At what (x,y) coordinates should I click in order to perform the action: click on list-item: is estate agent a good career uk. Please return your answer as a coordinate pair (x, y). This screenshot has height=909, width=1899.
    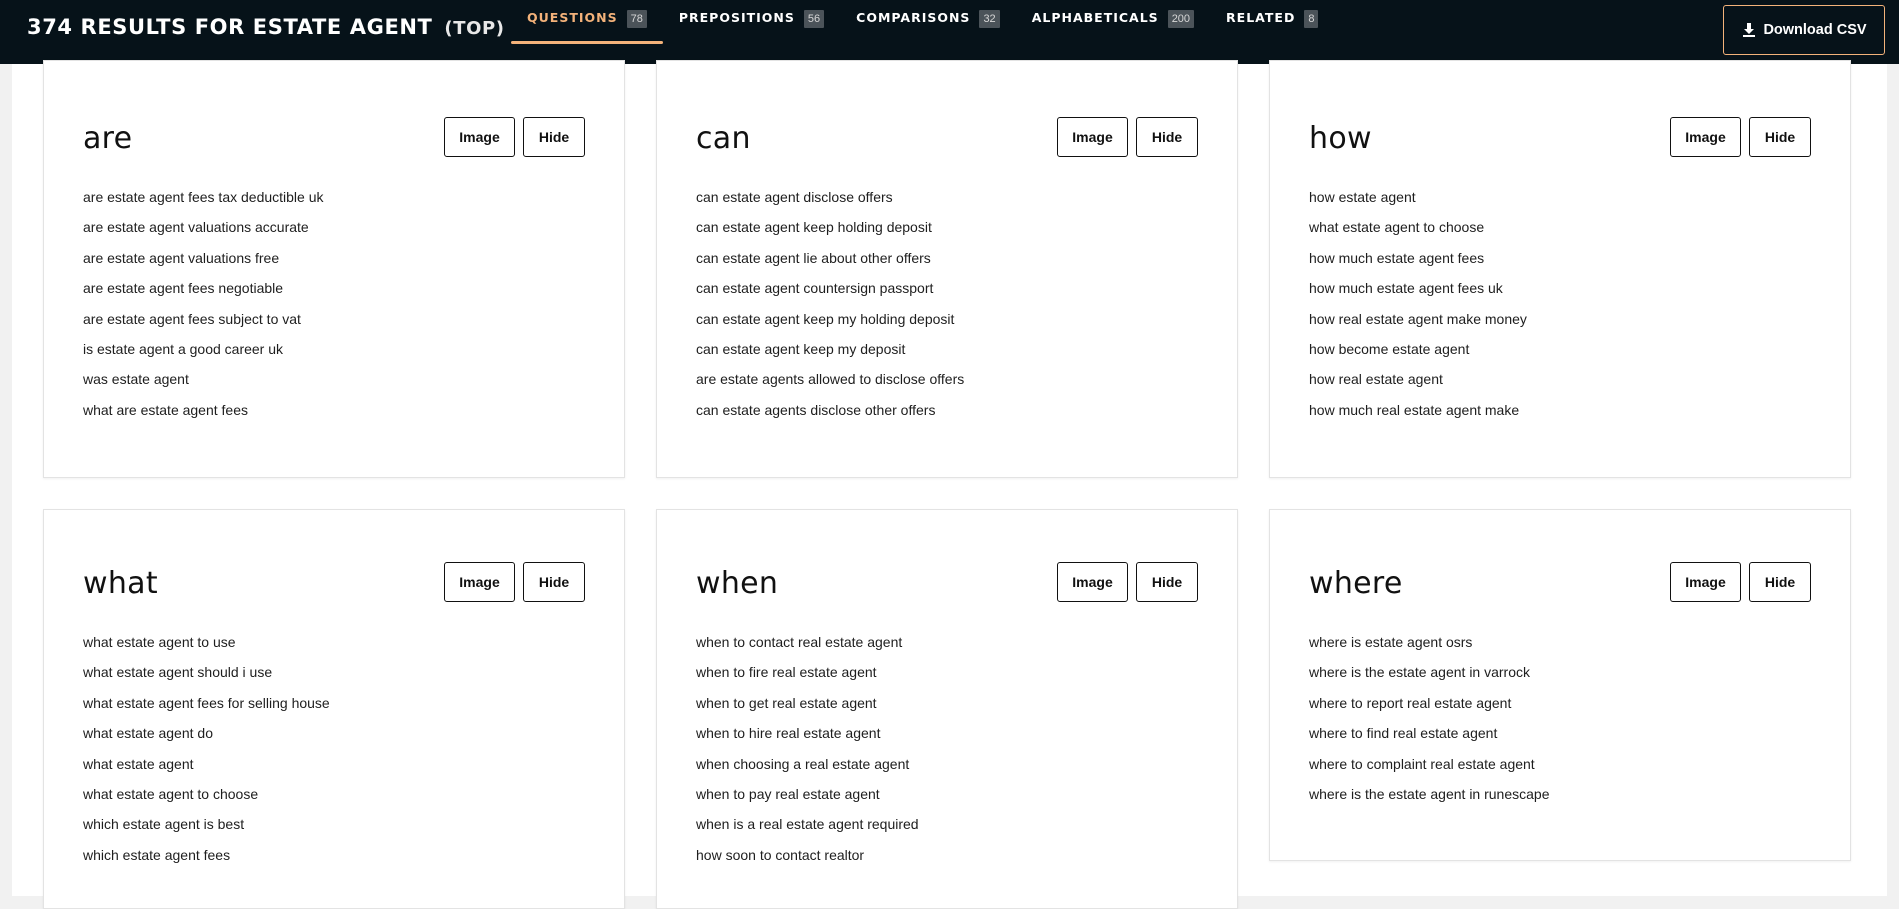
    Looking at the image, I should click on (203, 349).